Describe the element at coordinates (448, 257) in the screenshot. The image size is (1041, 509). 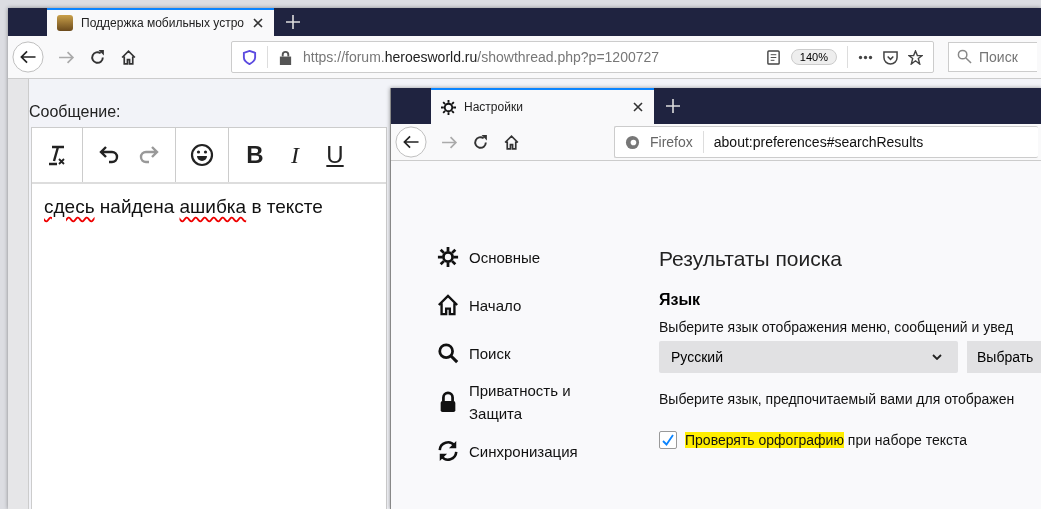
I see `gear-icon` at that location.